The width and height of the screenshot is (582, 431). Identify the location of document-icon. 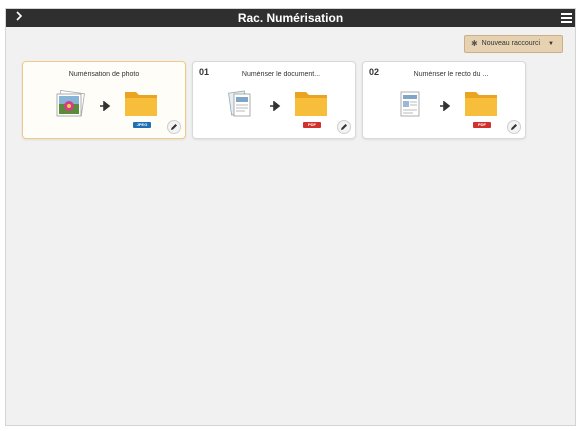
(240, 104).